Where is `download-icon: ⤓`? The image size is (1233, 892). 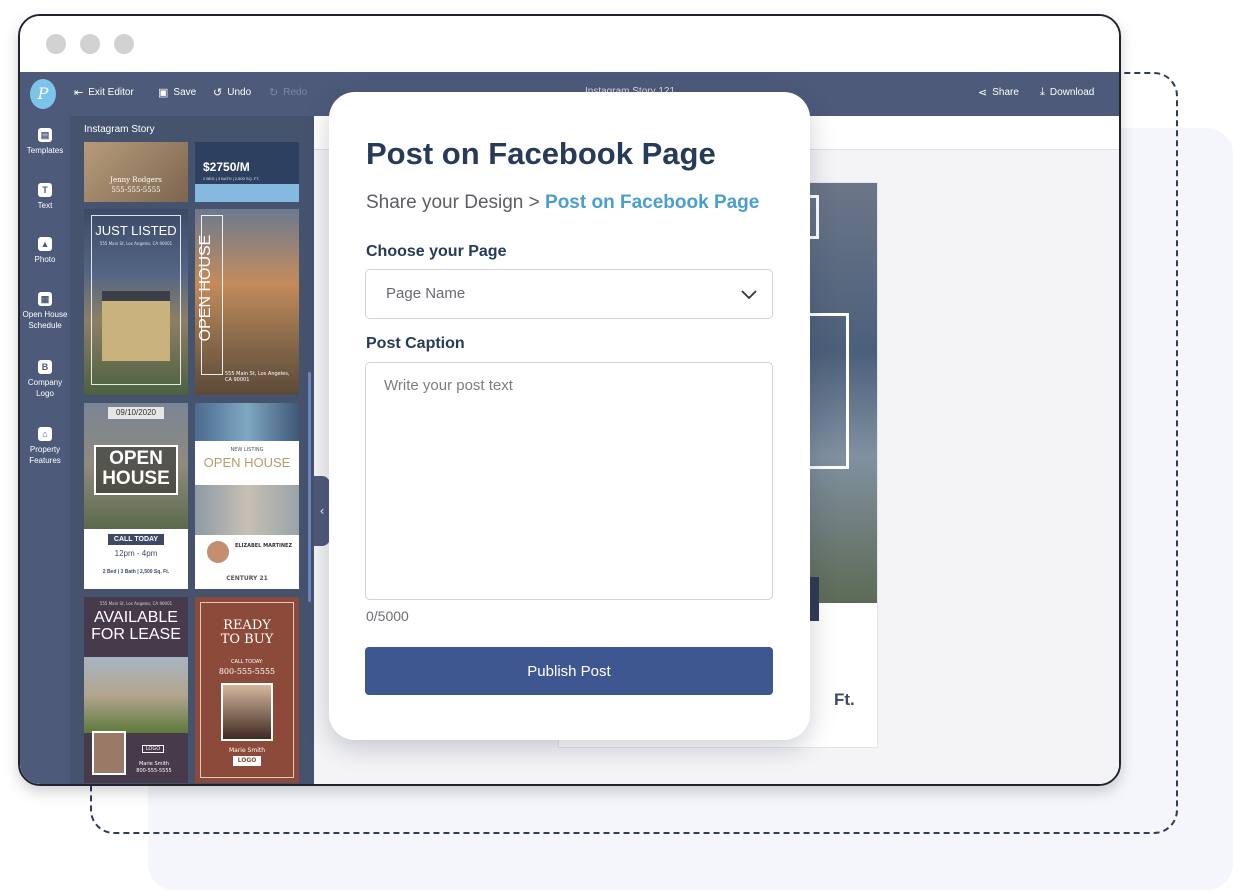 download-icon: ⤓ is located at coordinates (1042, 92).